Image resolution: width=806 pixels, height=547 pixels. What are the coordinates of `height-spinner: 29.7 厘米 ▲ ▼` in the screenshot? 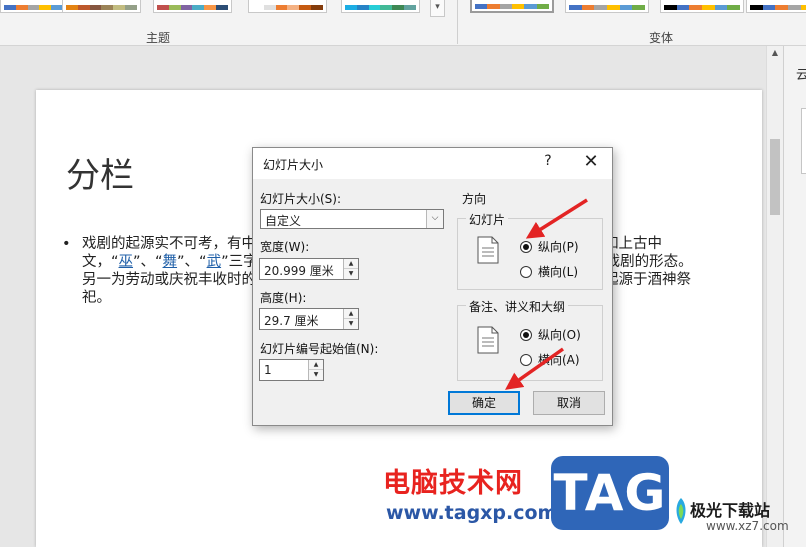 It's located at (309, 319).